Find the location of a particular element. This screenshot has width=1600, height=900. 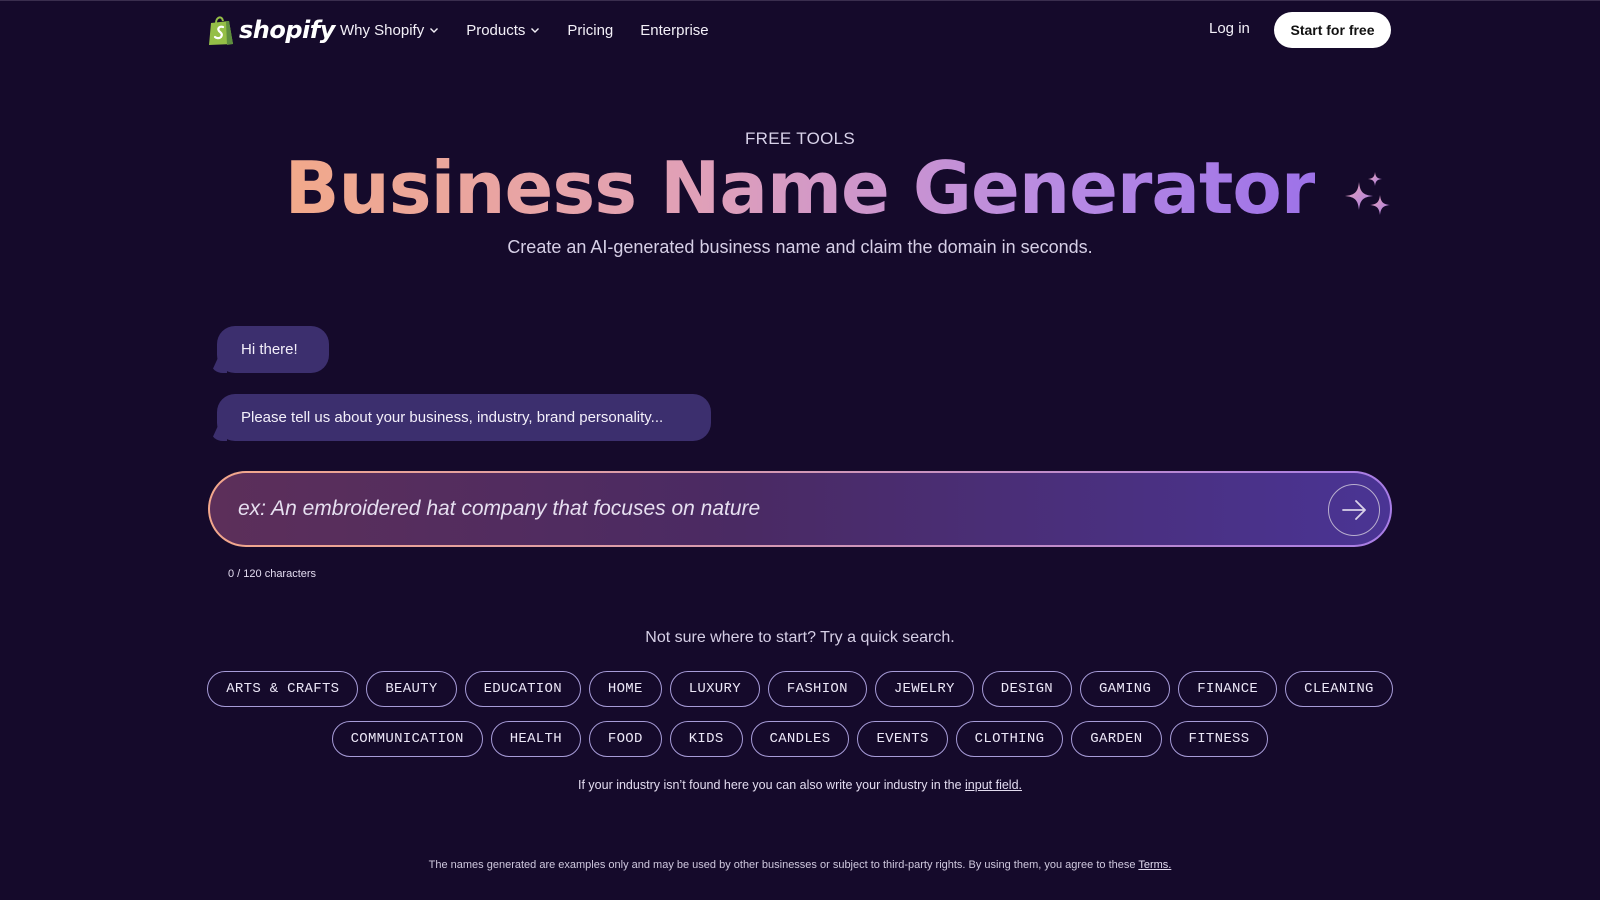

chip-events: EVENTS is located at coordinates (902, 739).